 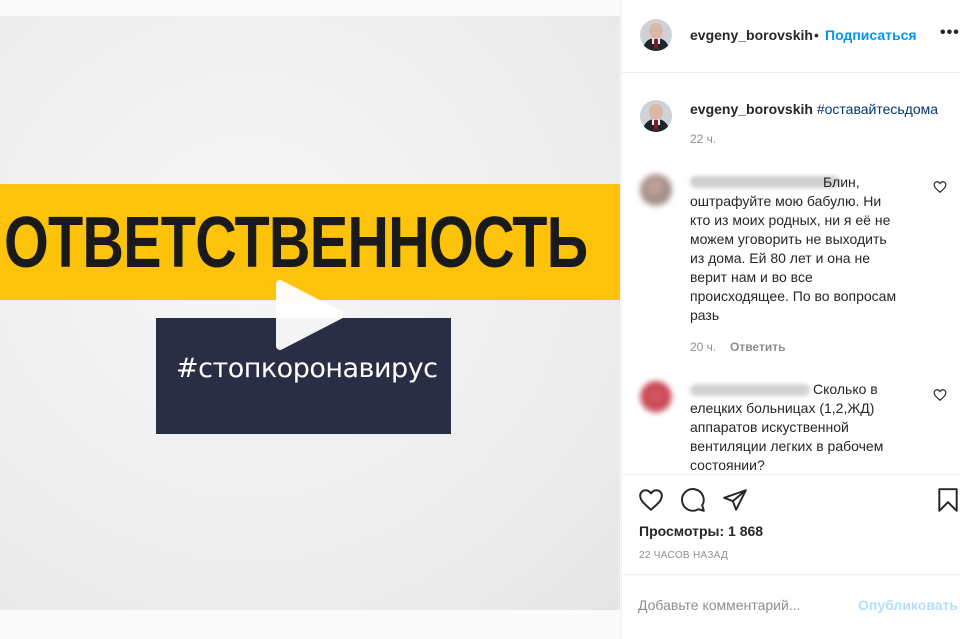 I want to click on hashtag-label: #стопкоронавирус, so click(x=307, y=368).